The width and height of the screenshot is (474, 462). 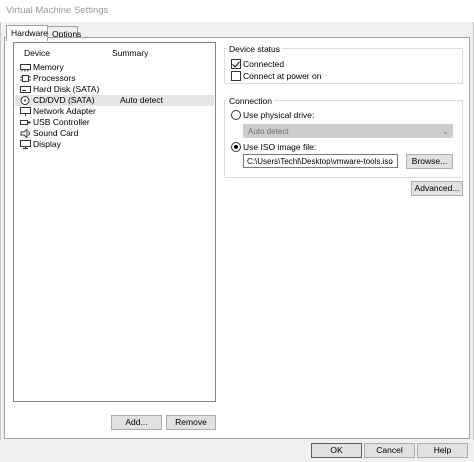 What do you see at coordinates (114, 111) in the screenshot?
I see `device-row-network-adapter: Network Adapter` at bounding box center [114, 111].